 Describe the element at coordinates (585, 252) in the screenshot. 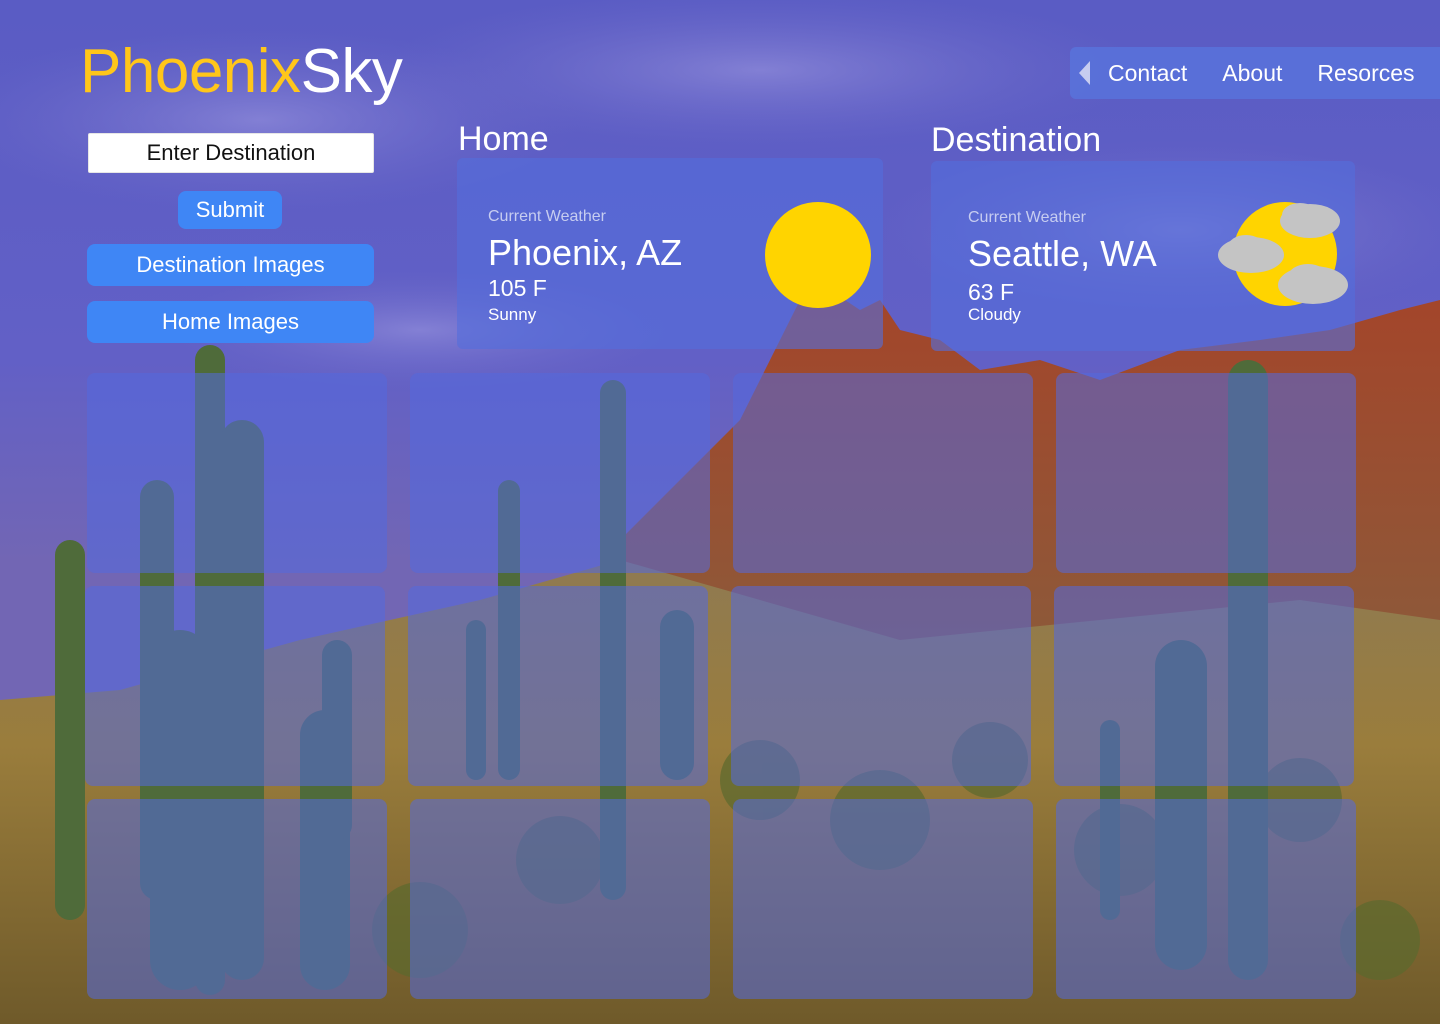

I see `home-city: Phoenix, AZ` at that location.